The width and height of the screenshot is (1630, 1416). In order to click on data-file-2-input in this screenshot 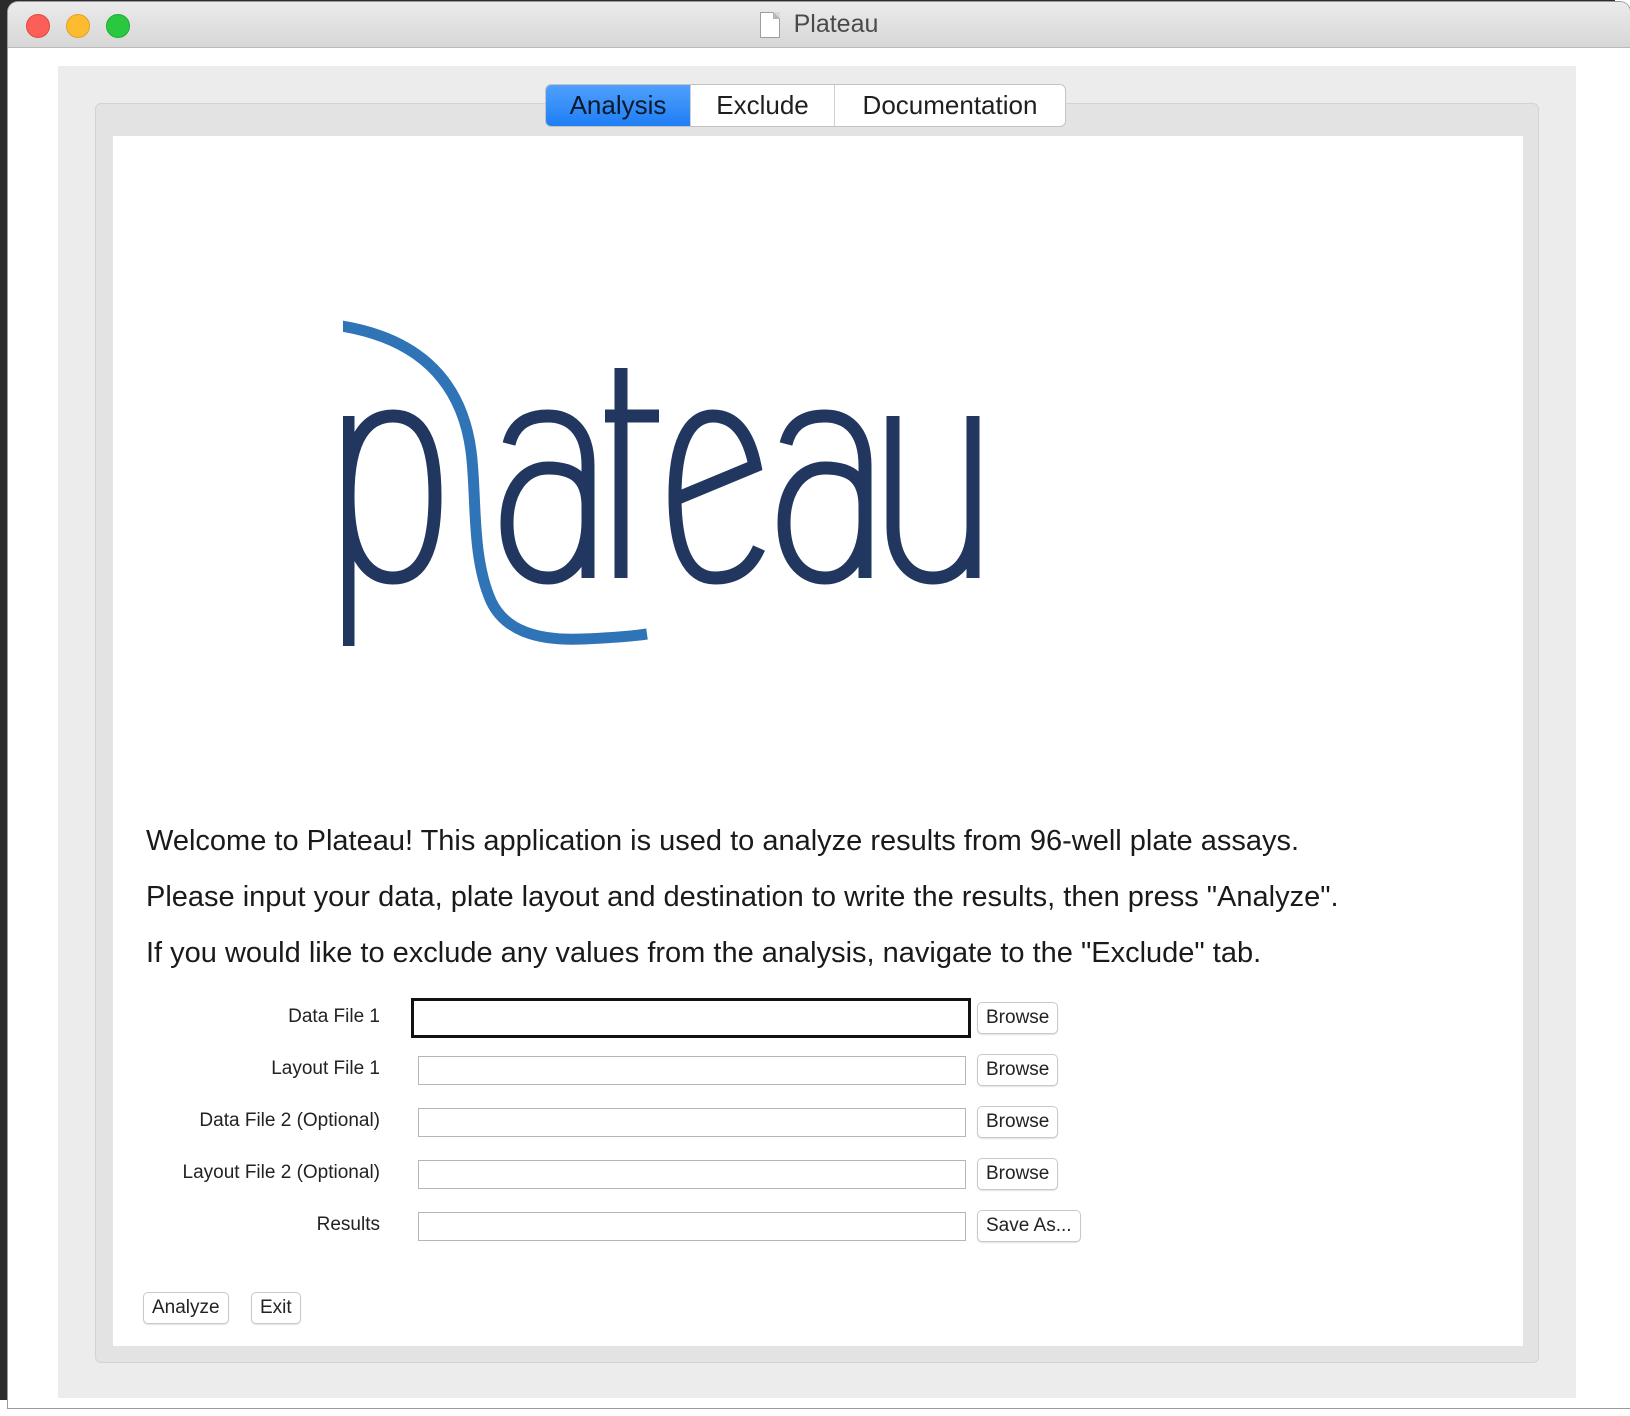, I will do `click(692, 1122)`.